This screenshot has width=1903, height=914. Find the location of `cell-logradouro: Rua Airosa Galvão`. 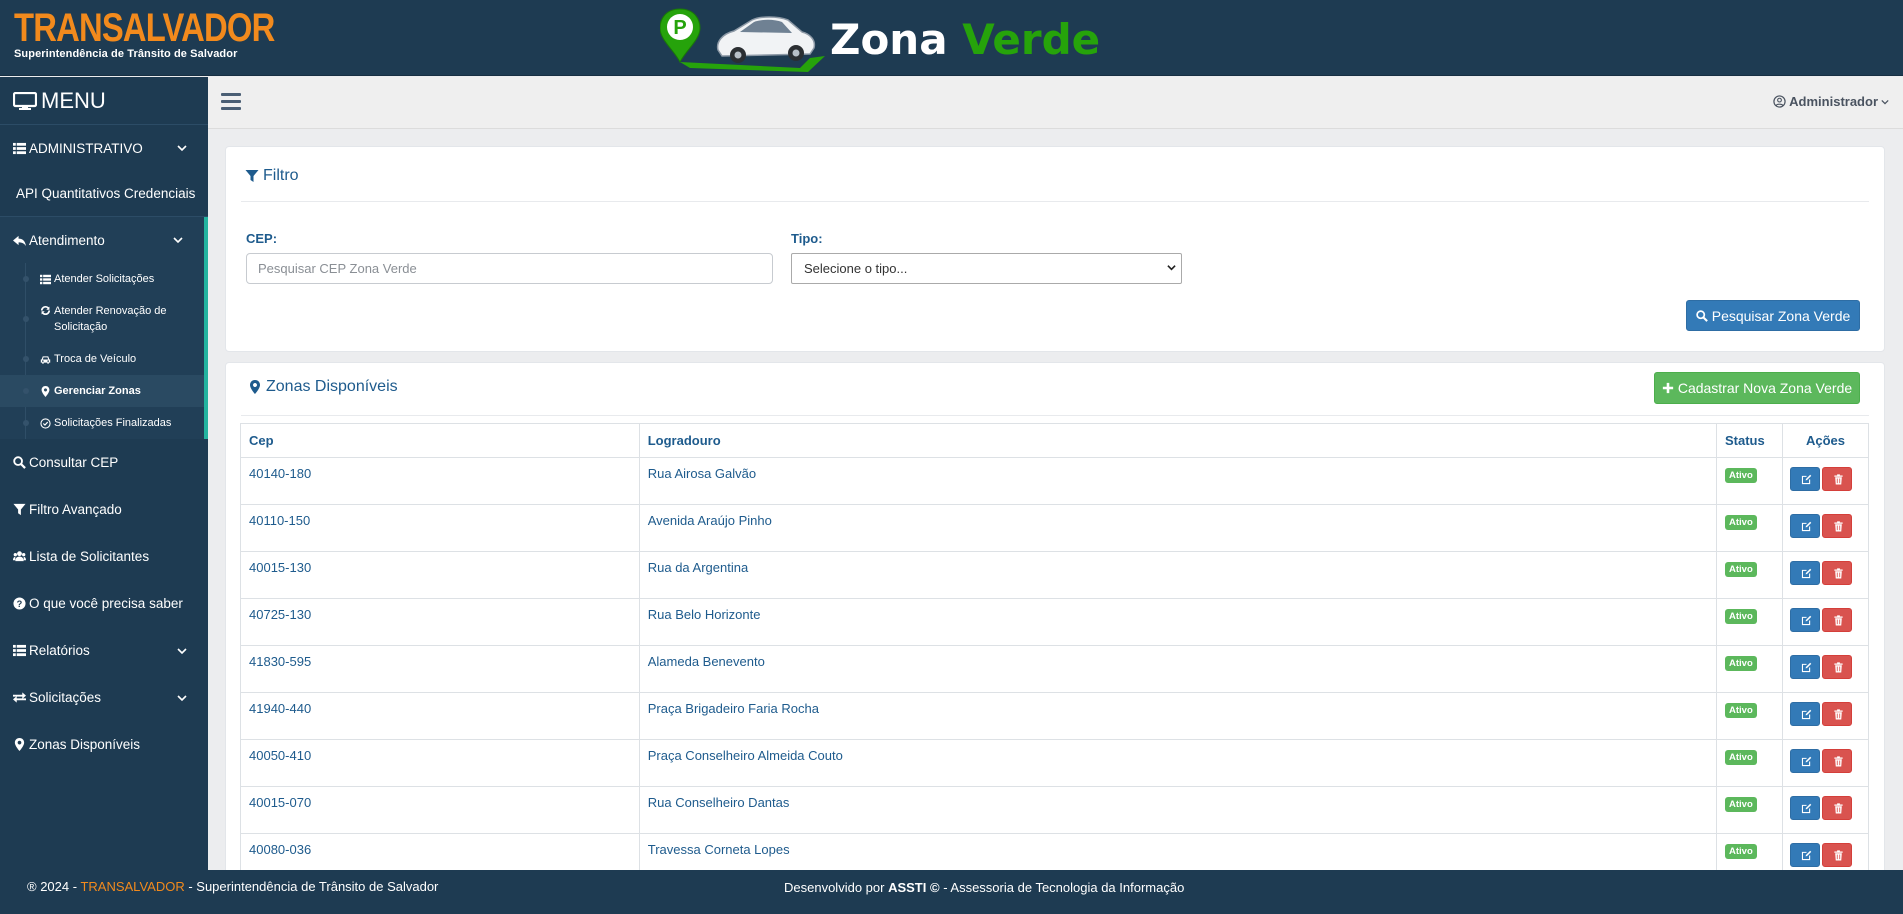

cell-logradouro: Rua Airosa Galvão is located at coordinates (1178, 481).